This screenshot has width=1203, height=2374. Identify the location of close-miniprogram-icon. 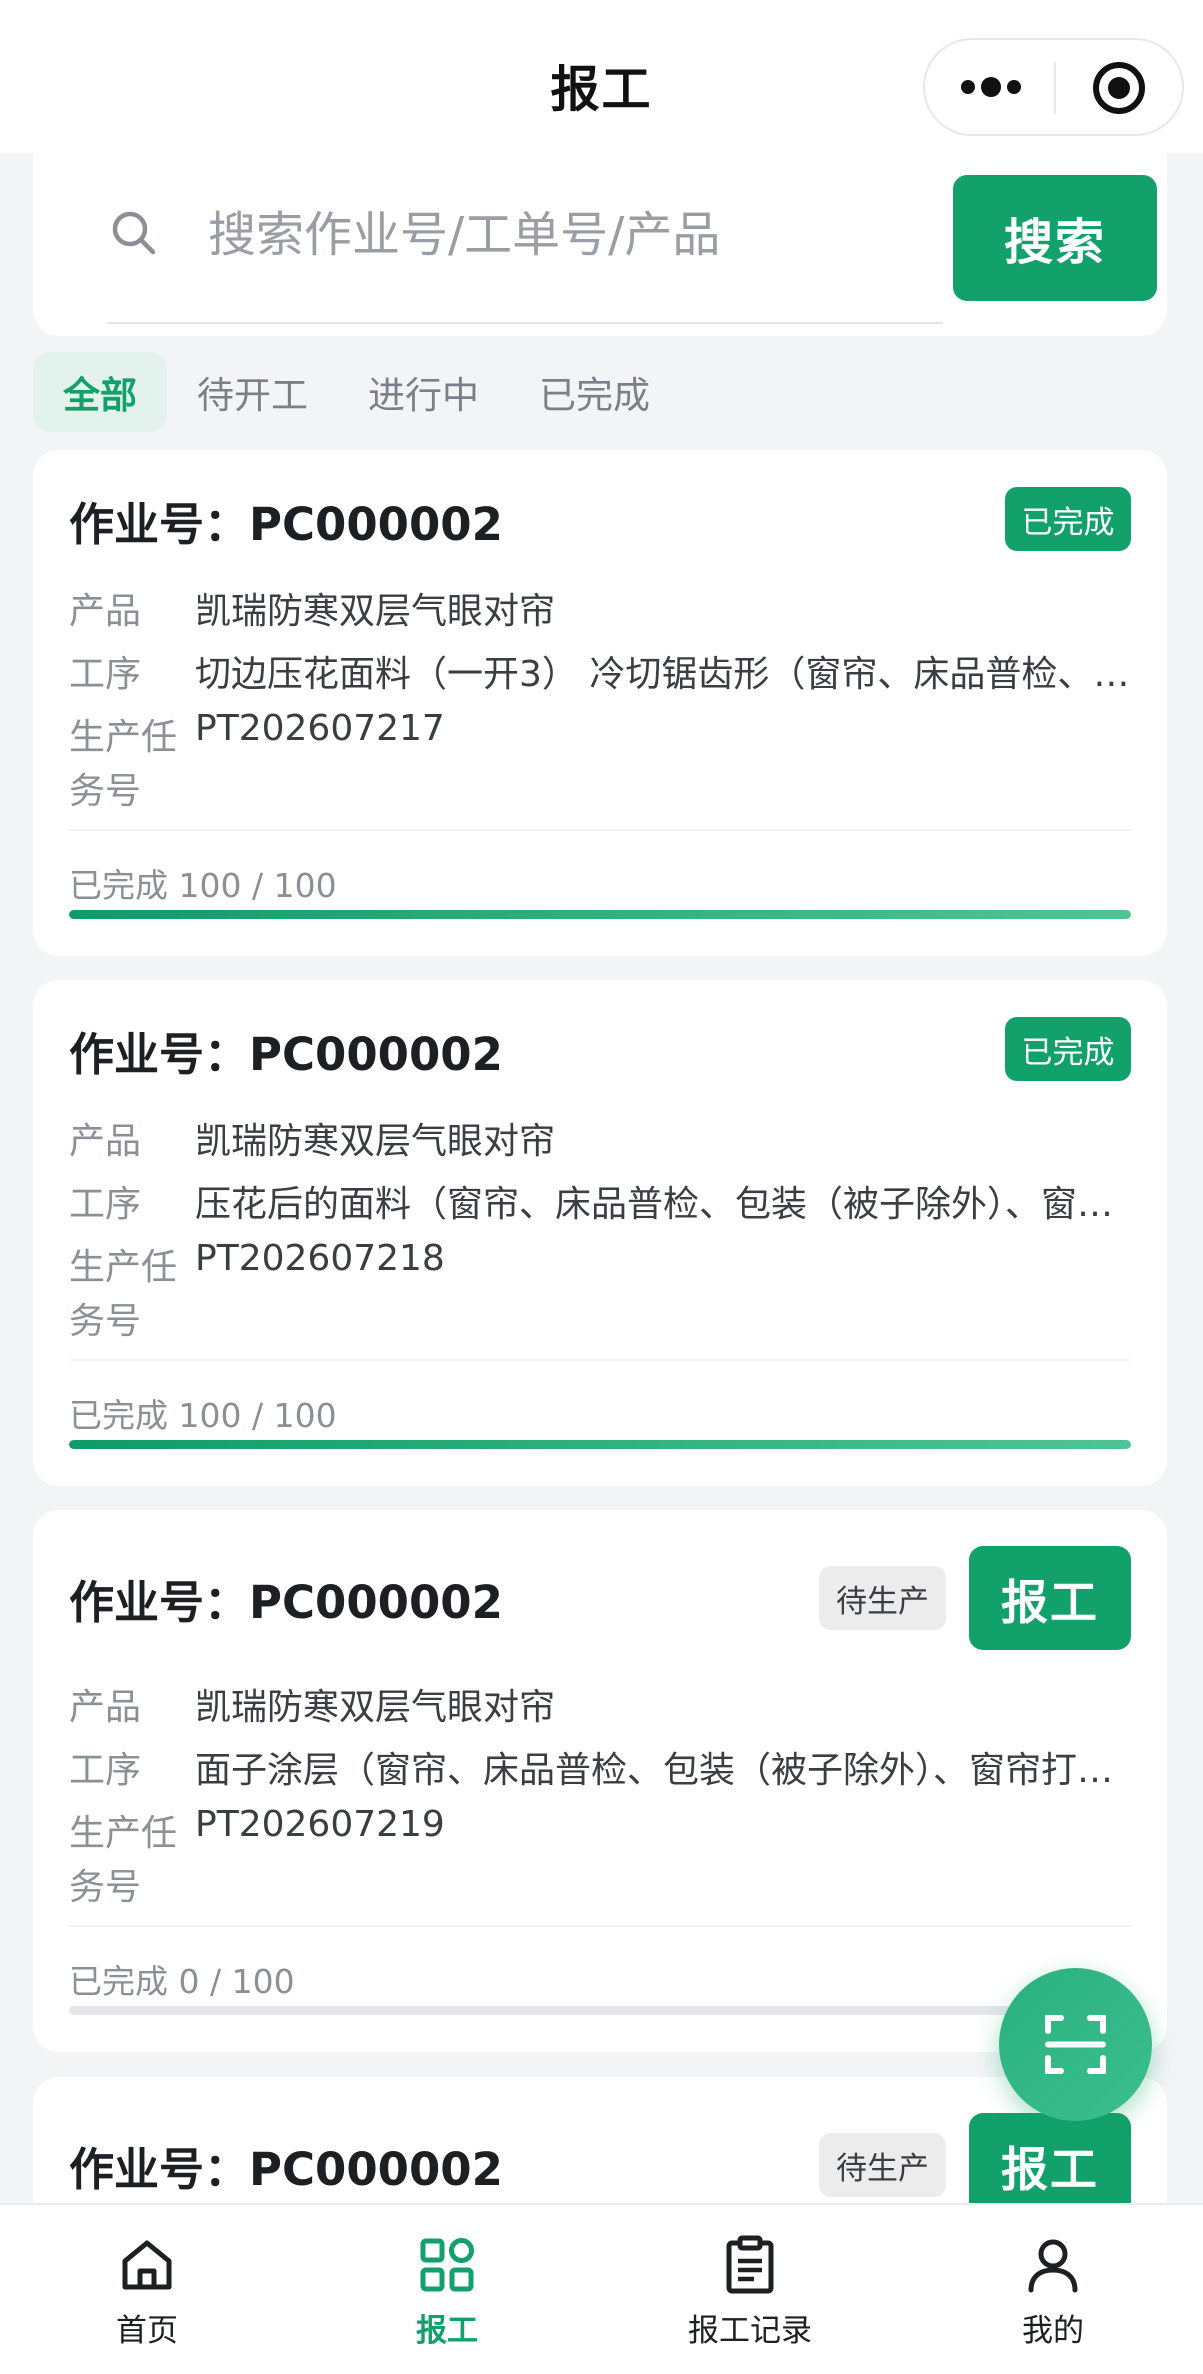
(1119, 88).